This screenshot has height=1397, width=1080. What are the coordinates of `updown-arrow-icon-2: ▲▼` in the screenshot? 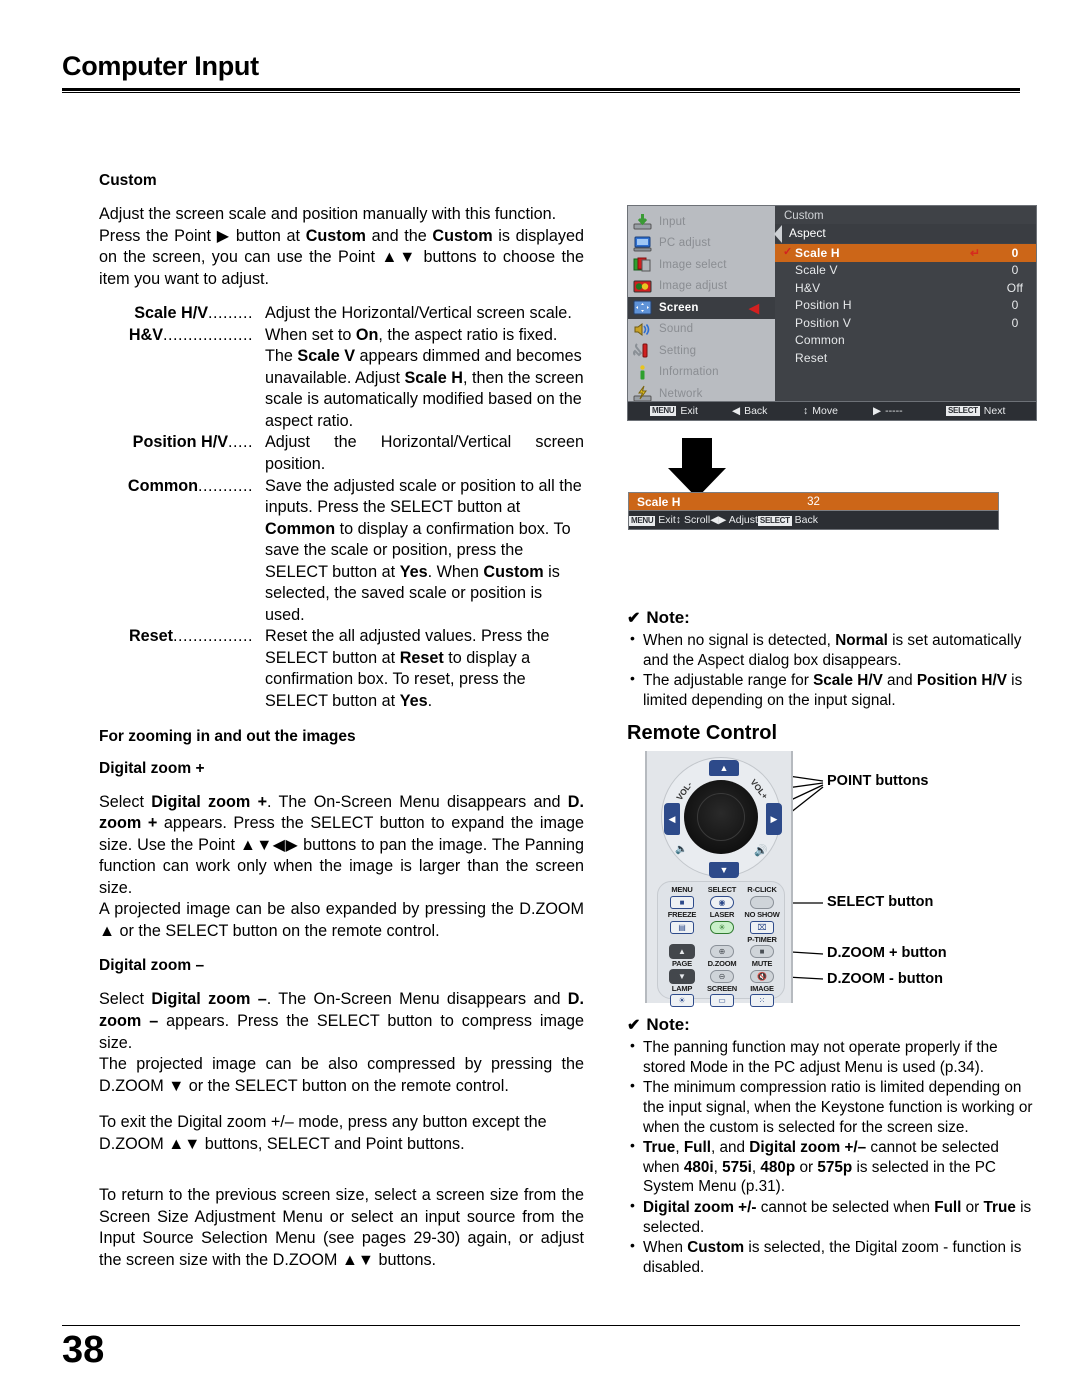 It's located at (357, 1259).